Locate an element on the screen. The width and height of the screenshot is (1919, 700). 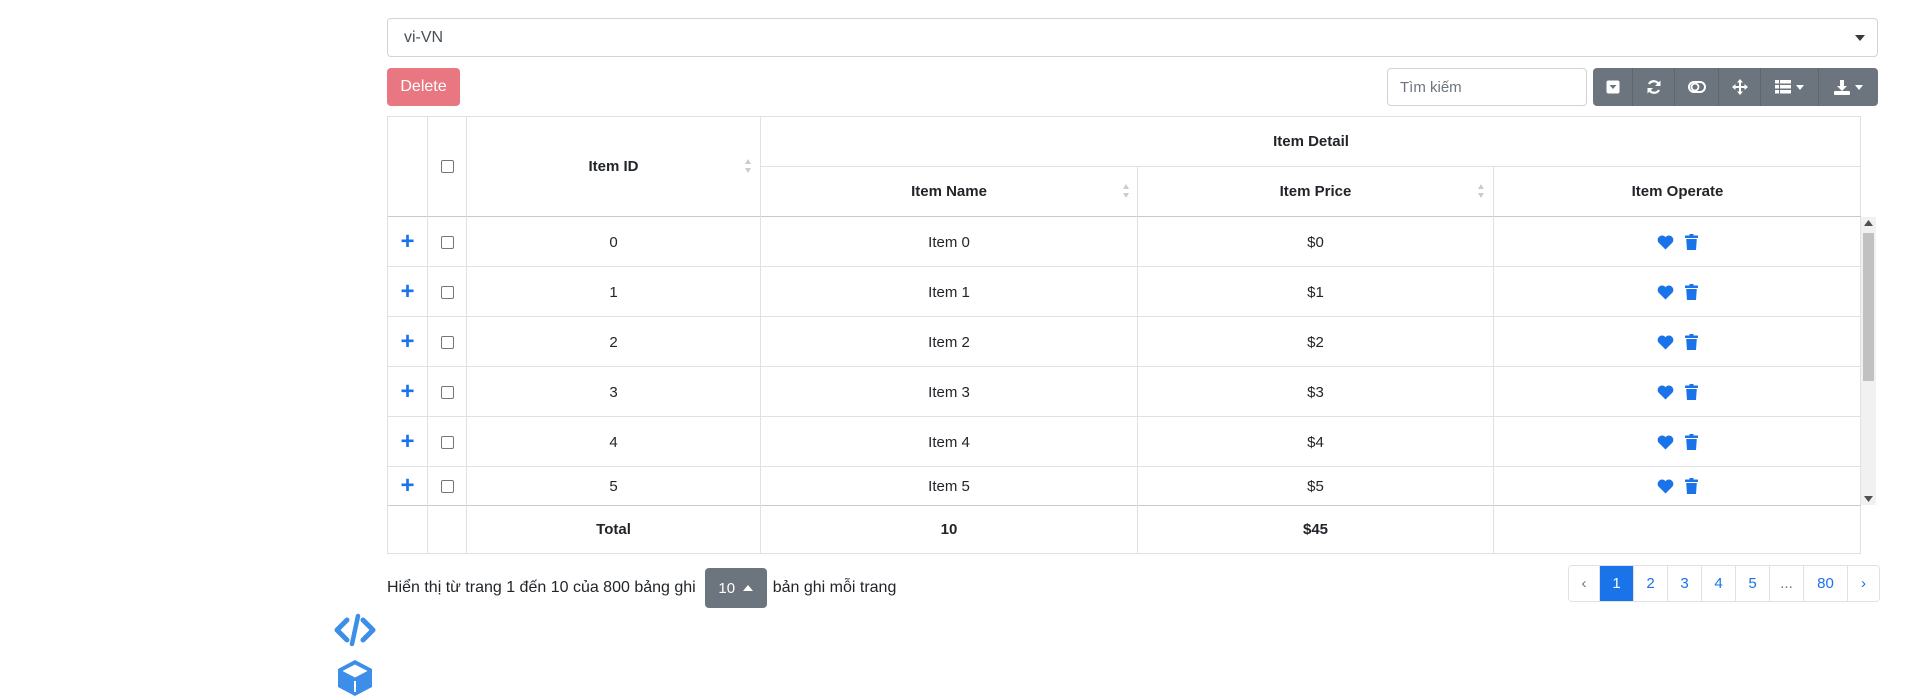
footer-price-total: $45 is located at coordinates (1315, 529).